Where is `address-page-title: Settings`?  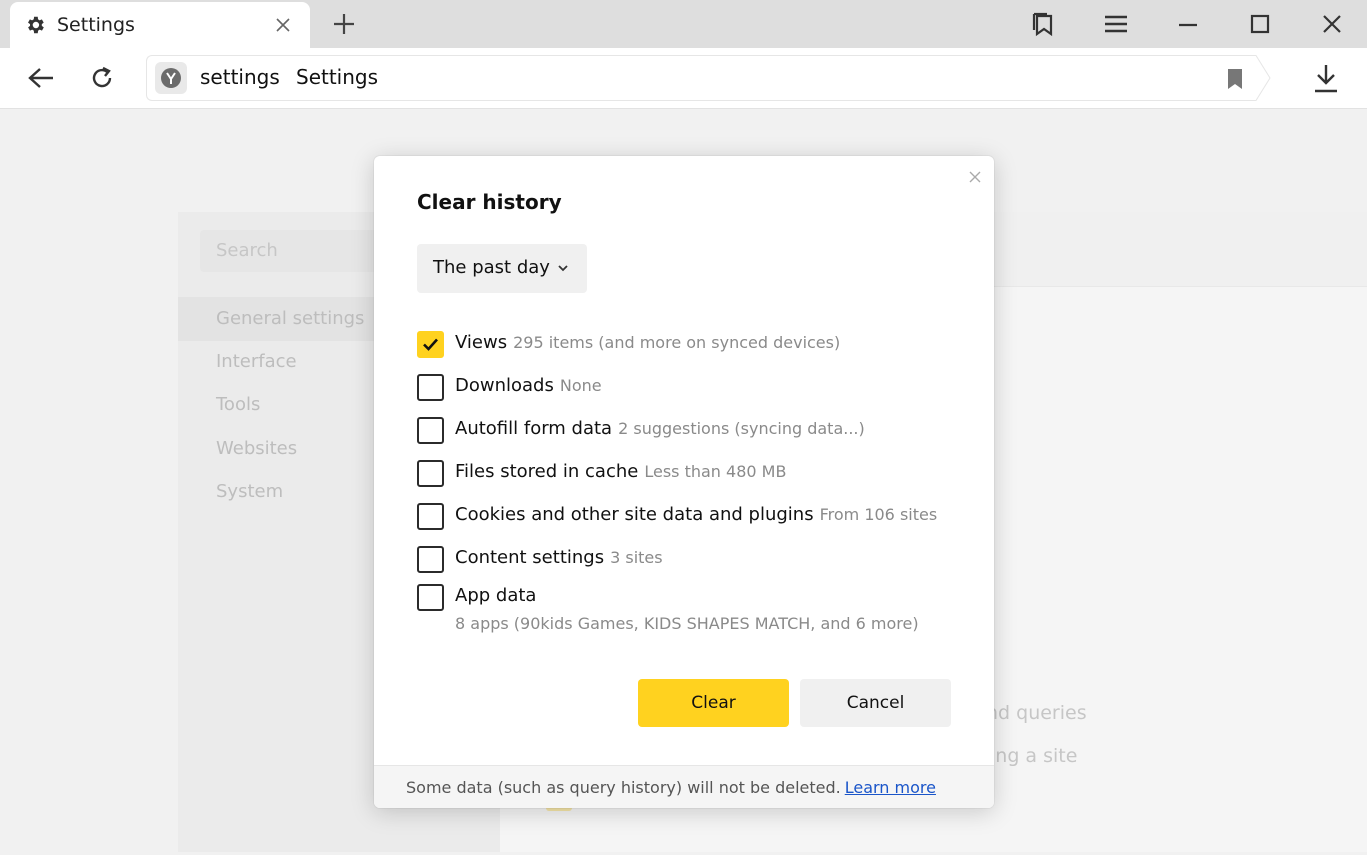 address-page-title: Settings is located at coordinates (337, 77).